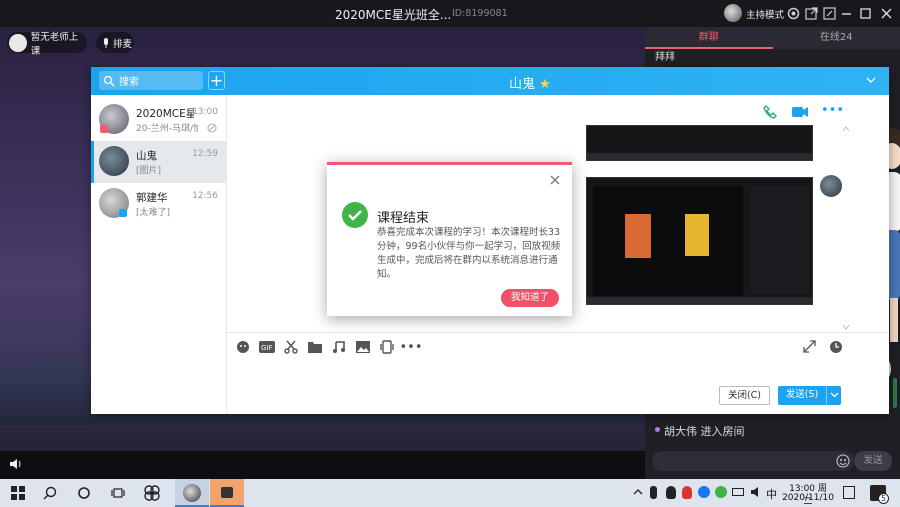 The width and height of the screenshot is (900, 507). Describe the element at coordinates (205, 154) in the screenshot. I see `contact-time: 12:59` at that location.